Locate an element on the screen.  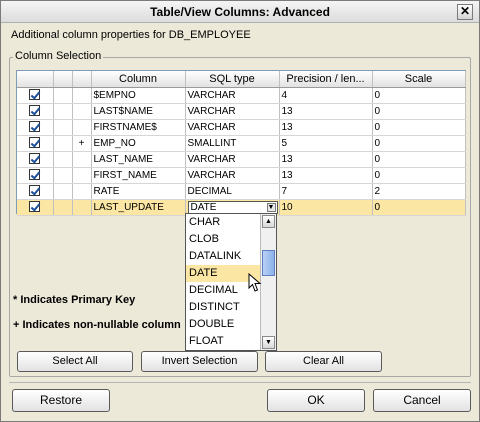
row-column-name: LAST_NAME is located at coordinates (138, 159).